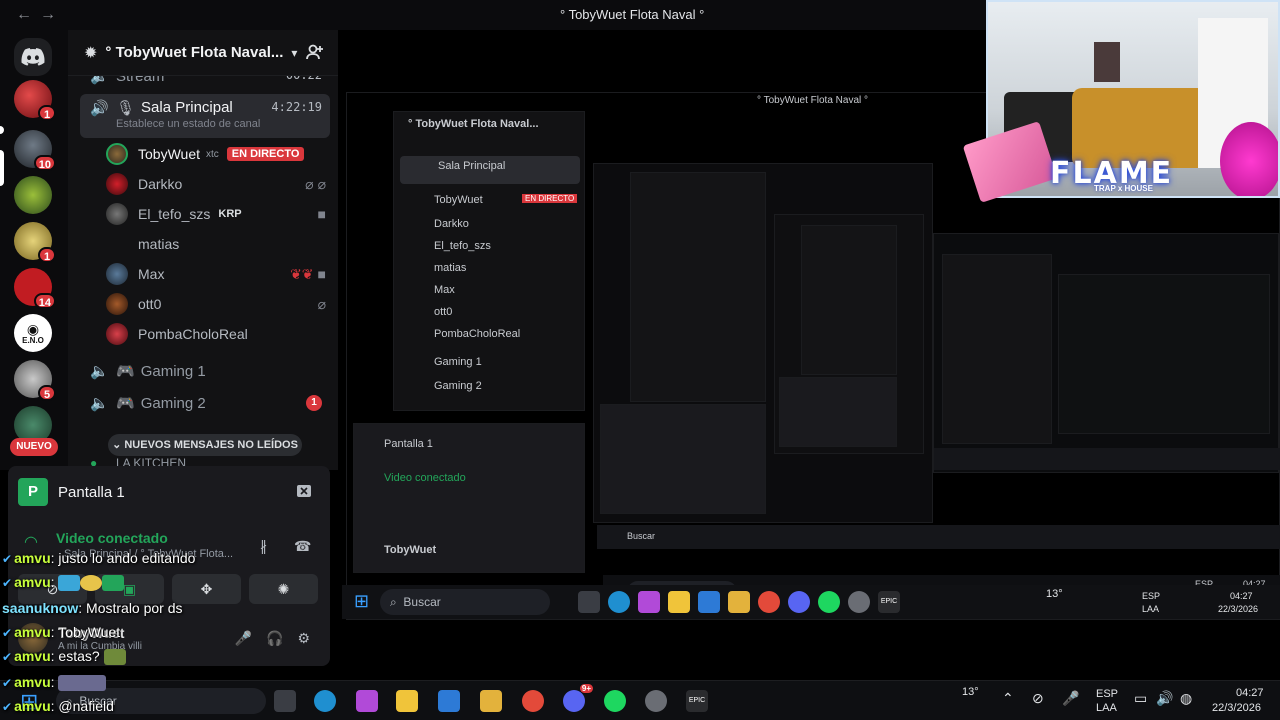 The width and height of the screenshot is (1280, 720). Describe the element at coordinates (362, 601) in the screenshot. I see `windows-start-icon: ⊞` at that location.